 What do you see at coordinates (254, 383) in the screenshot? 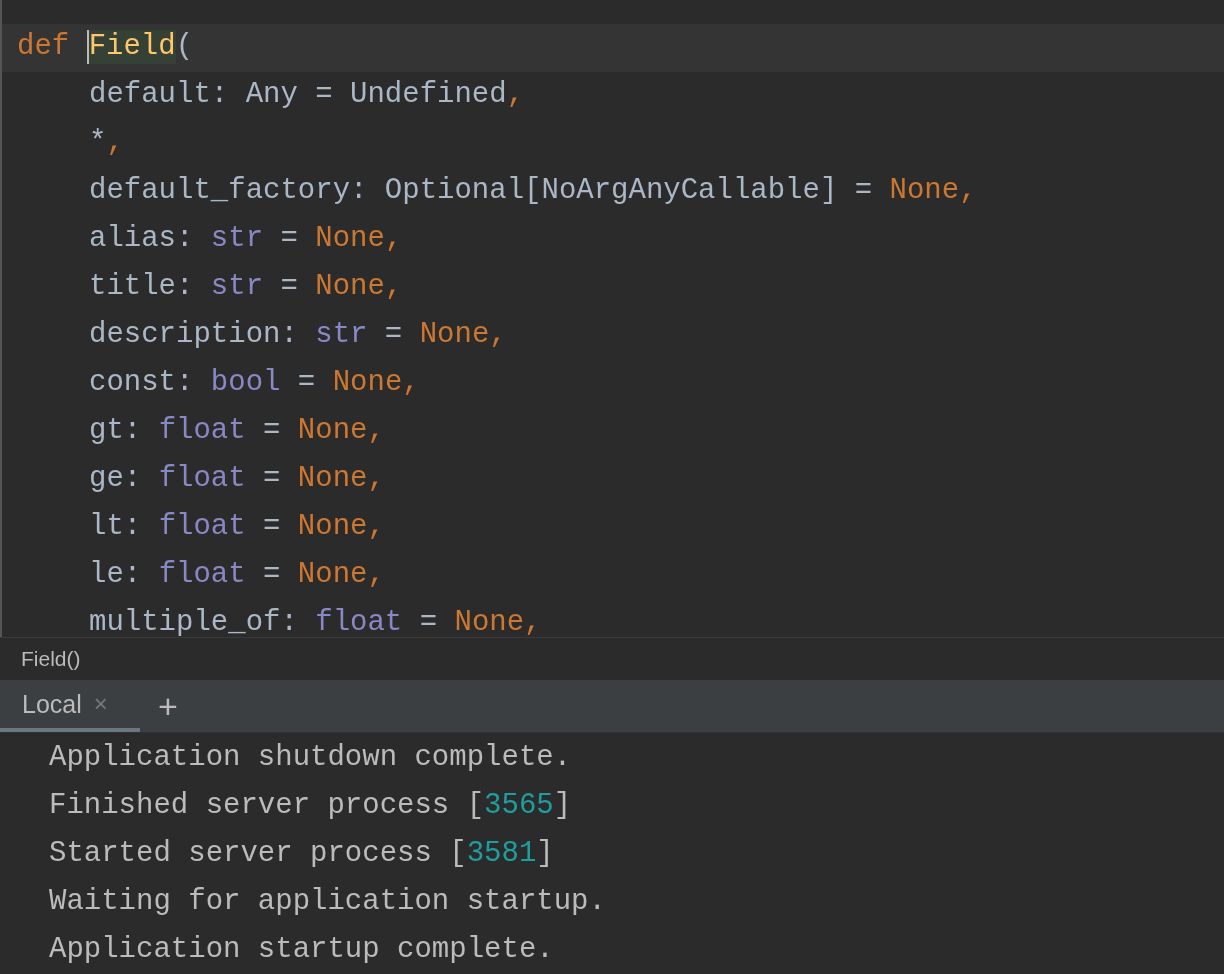
I see `code-line: const: bool = None,` at bounding box center [254, 383].